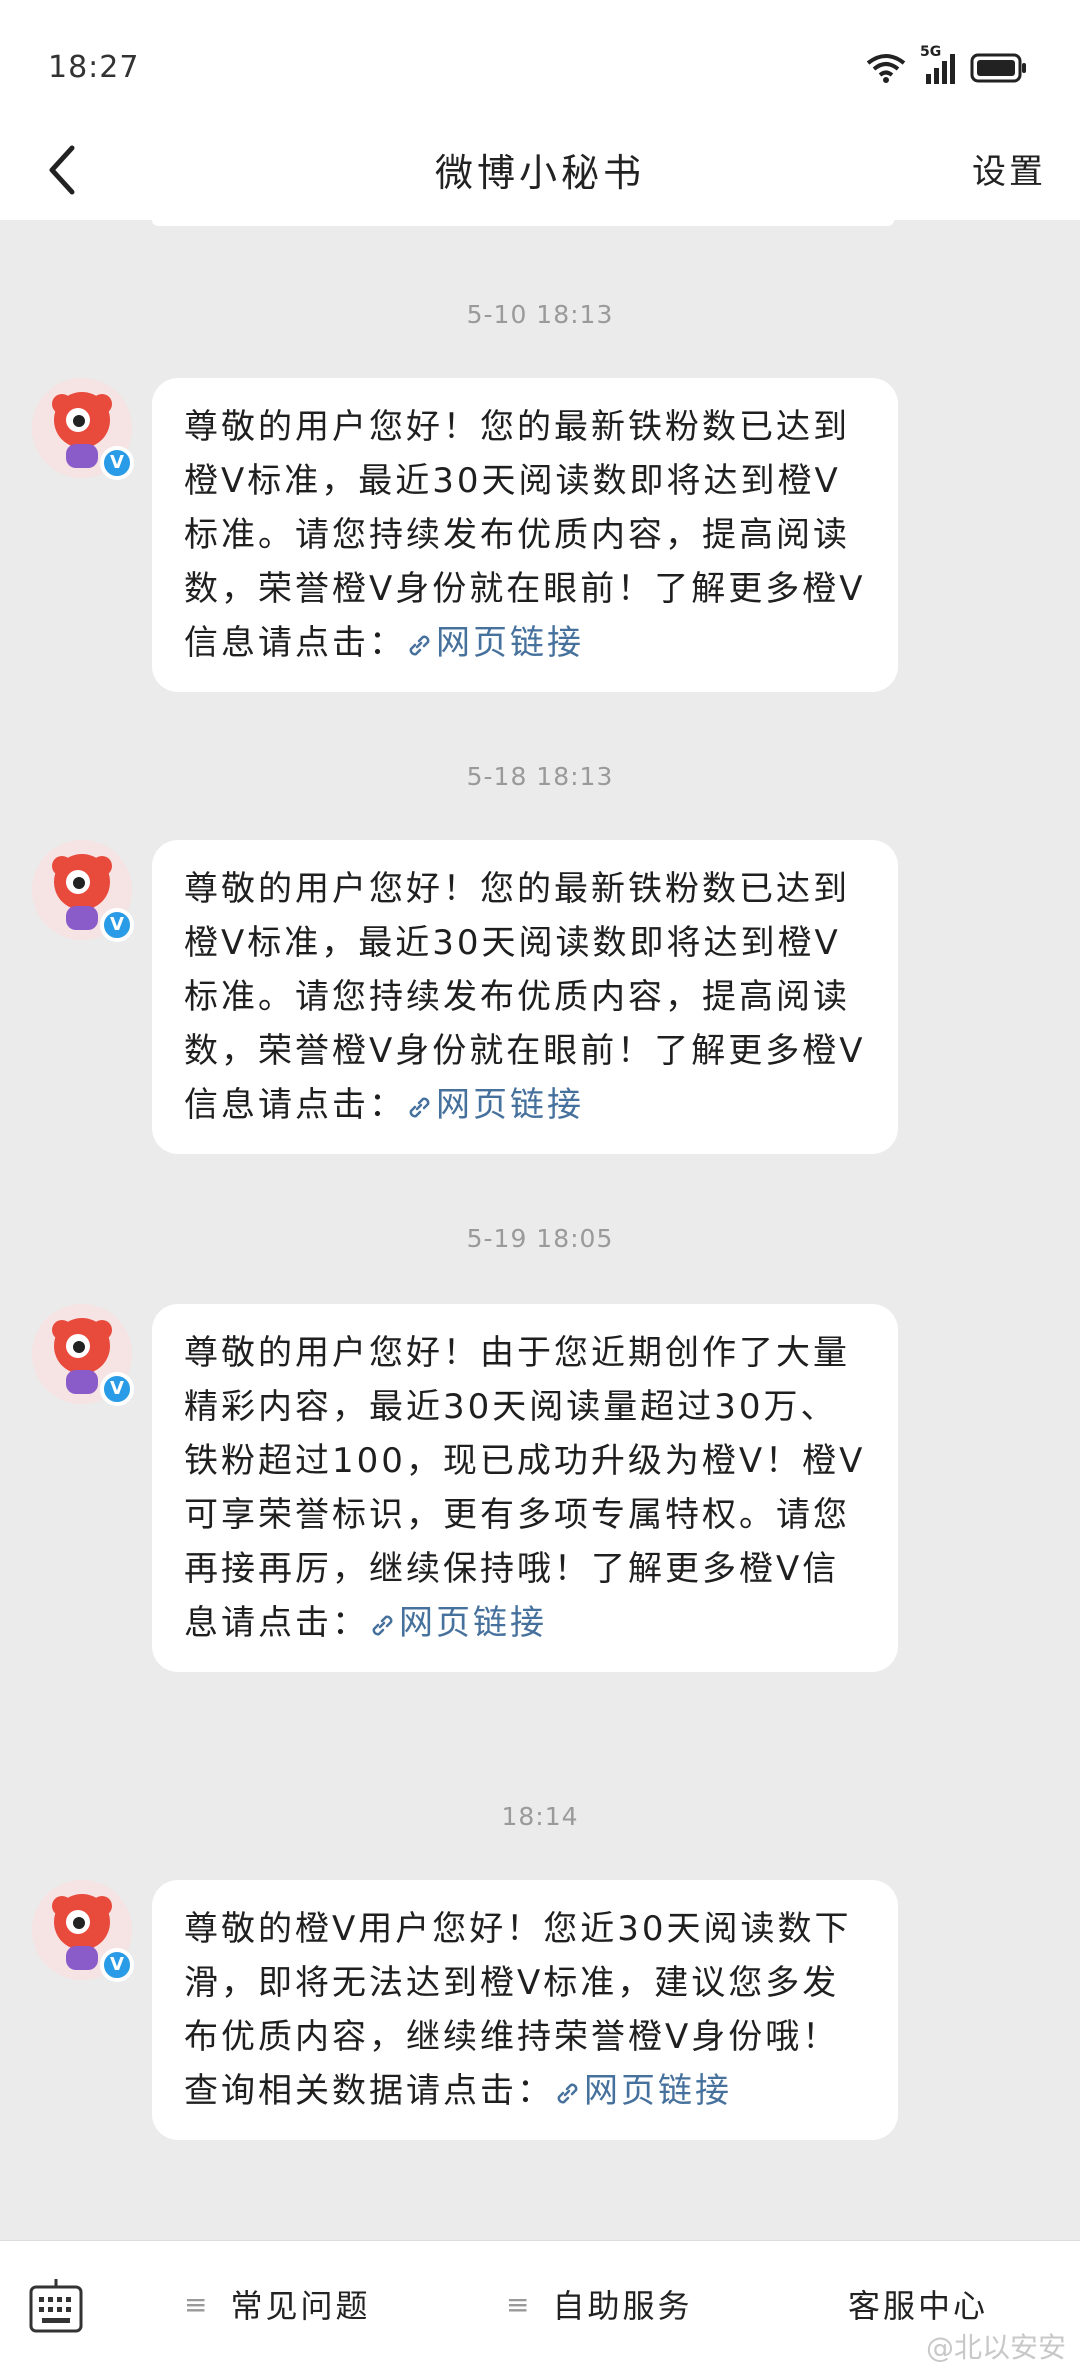 This screenshot has width=1080, height=2372. I want to click on menu-customer-service: 客服中心, so click(918, 2304).